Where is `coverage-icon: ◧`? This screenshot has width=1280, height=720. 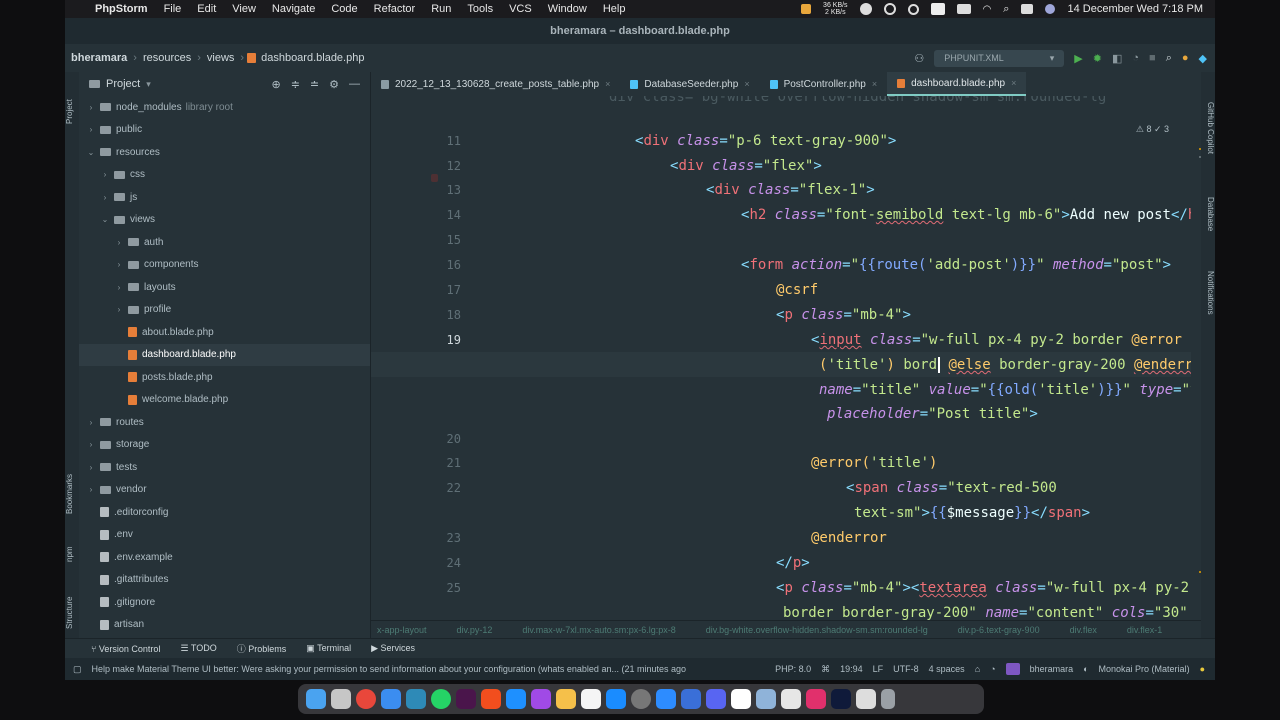 coverage-icon: ◧ is located at coordinates (1117, 58).